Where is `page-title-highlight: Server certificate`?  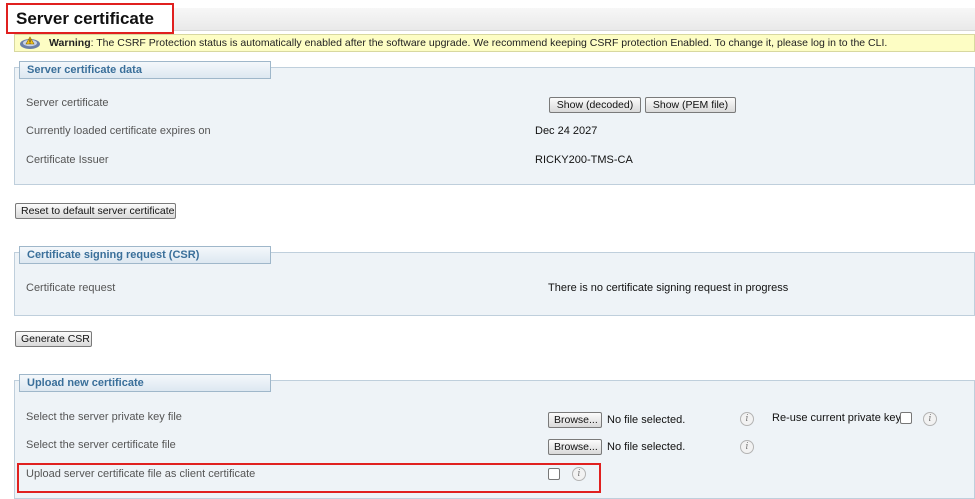
page-title-highlight: Server certificate is located at coordinates (90, 18).